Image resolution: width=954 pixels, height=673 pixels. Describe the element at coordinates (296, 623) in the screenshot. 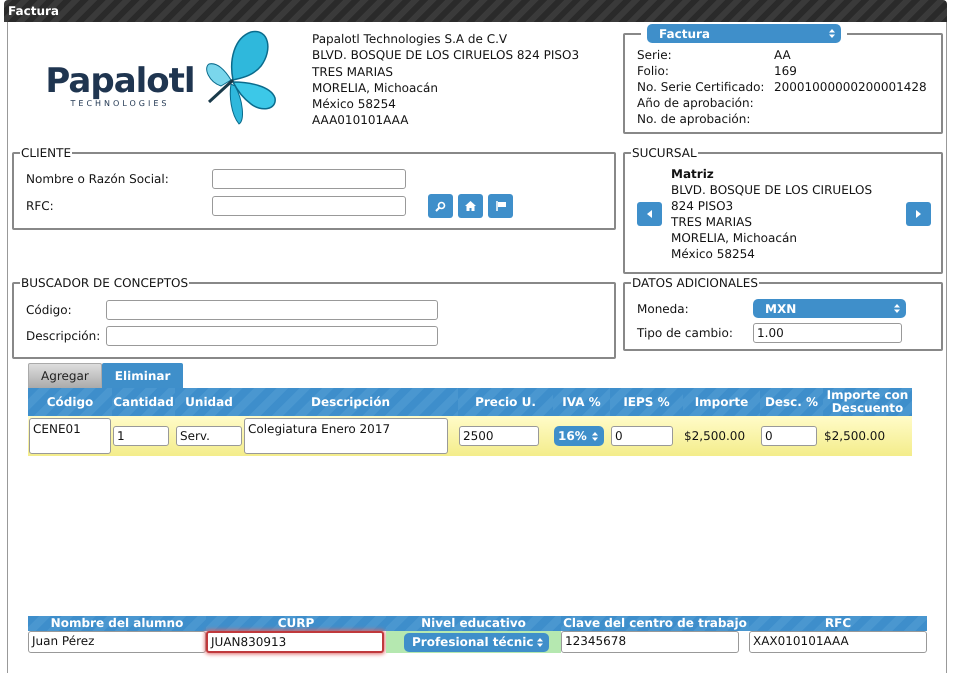

I see `column-header: CURP` at that location.